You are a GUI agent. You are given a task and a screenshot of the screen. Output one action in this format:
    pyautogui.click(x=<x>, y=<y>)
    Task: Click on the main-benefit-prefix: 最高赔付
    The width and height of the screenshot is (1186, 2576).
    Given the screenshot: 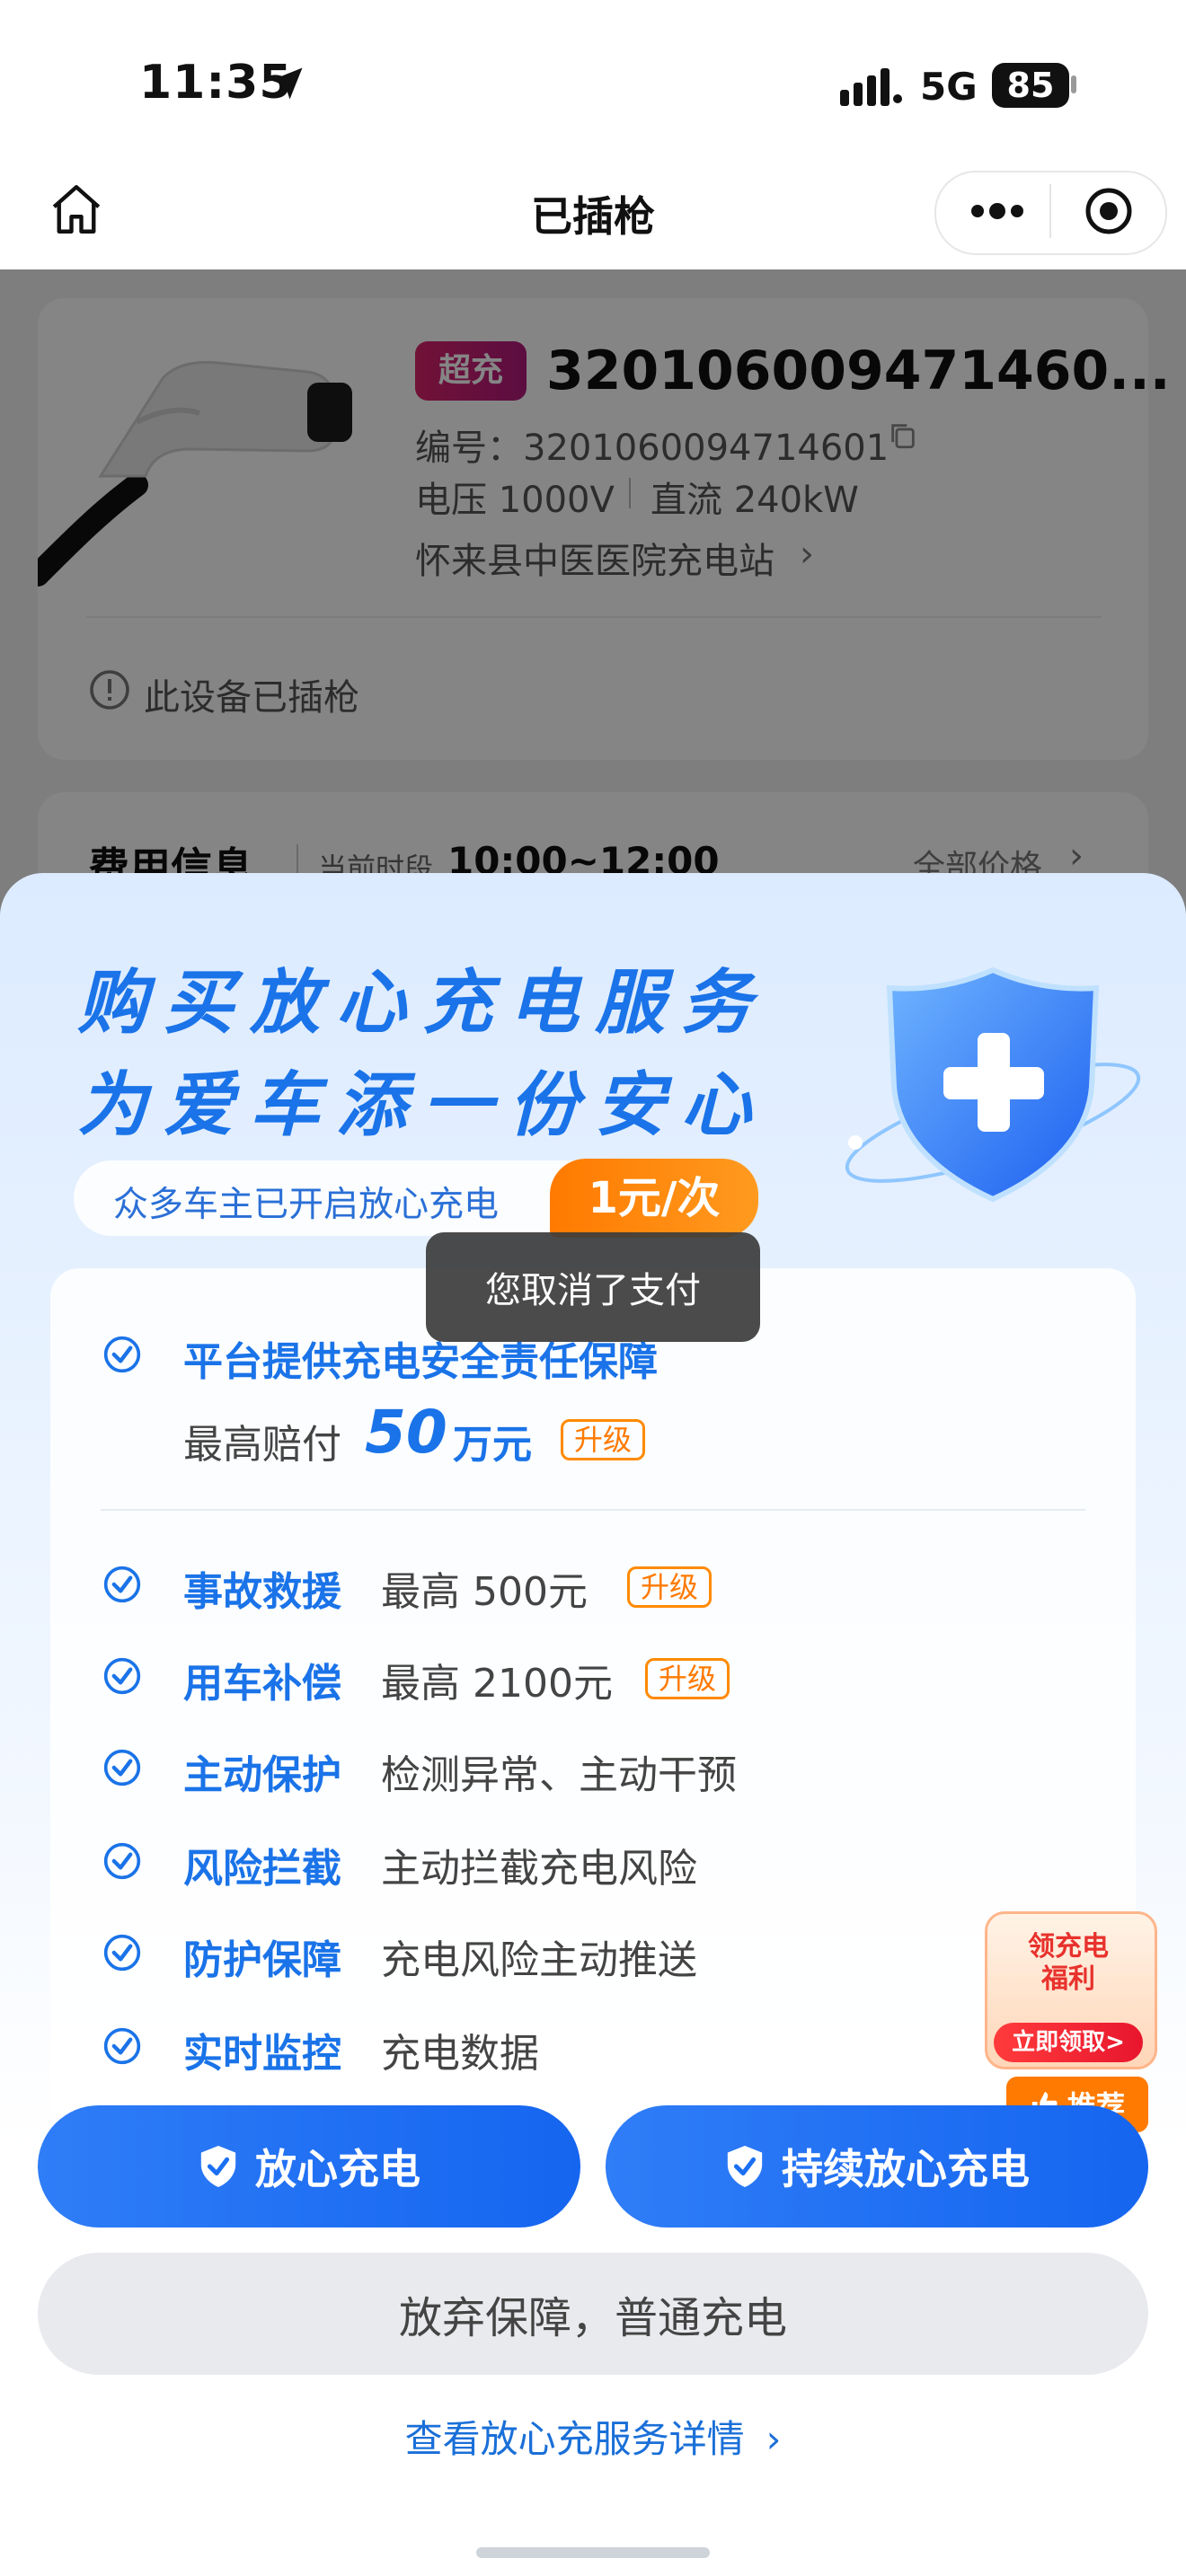 What is the action you would take?
    pyautogui.click(x=262, y=1445)
    